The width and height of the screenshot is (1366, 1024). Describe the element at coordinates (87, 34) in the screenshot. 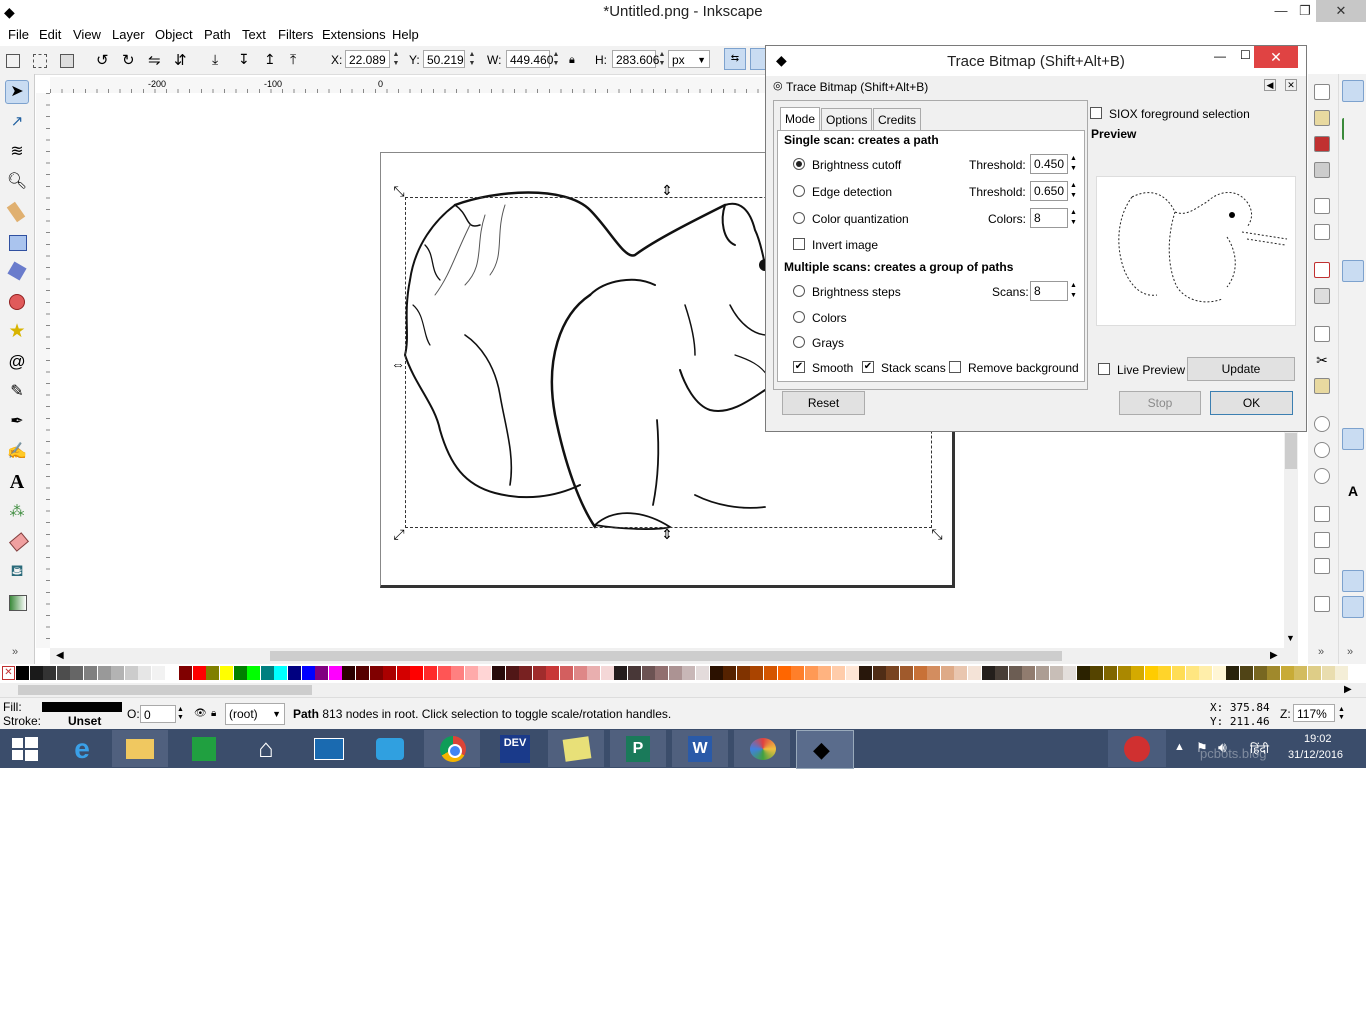

I see `menu-view: View` at that location.